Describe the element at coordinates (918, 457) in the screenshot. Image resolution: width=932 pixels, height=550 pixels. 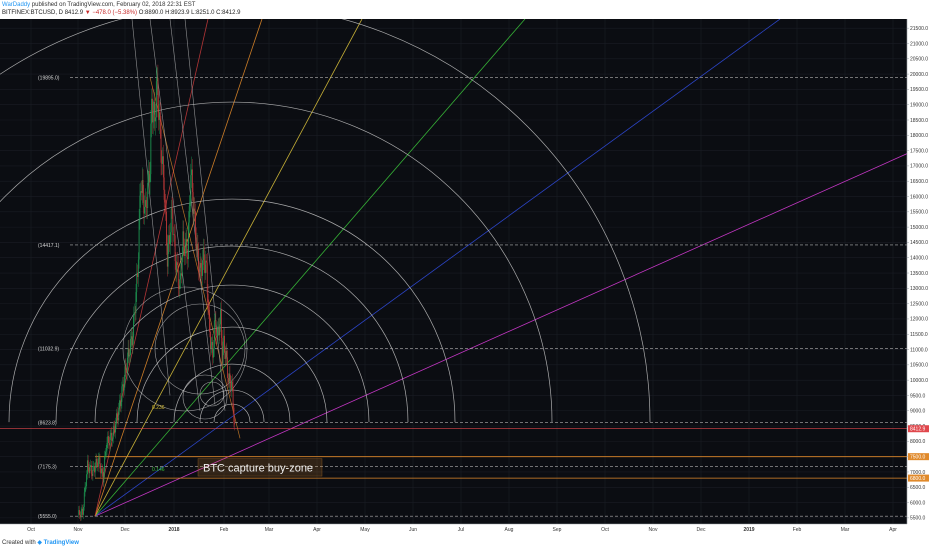
I see `price-tag-label: 7500.0` at that location.